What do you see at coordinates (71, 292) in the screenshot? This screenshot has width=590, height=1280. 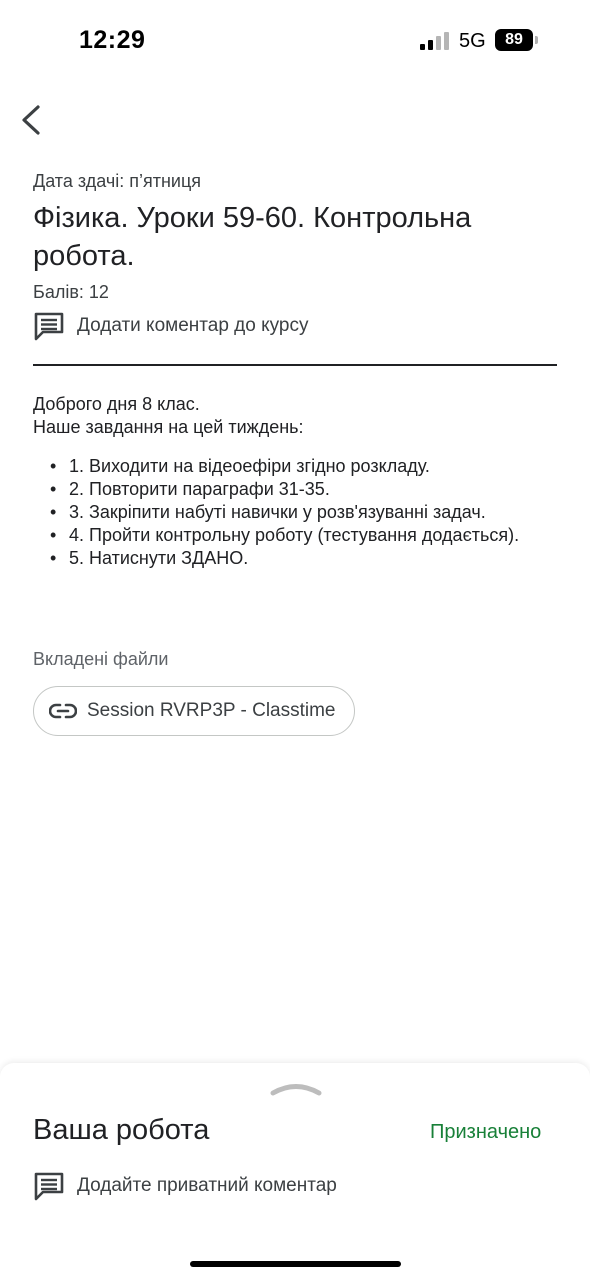 I see `points: Балів: 12` at bounding box center [71, 292].